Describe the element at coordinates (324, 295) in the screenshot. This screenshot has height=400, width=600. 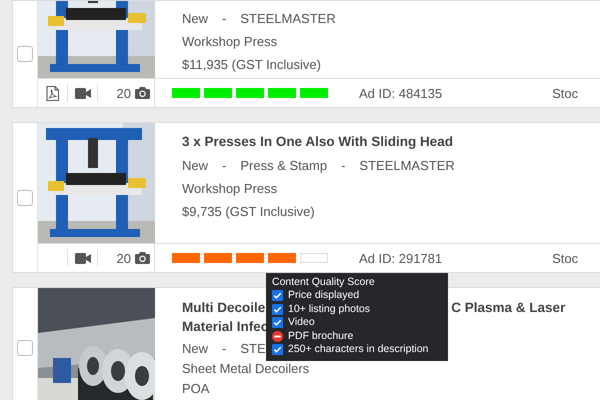
I see `criterion-label: Price displayed` at that location.